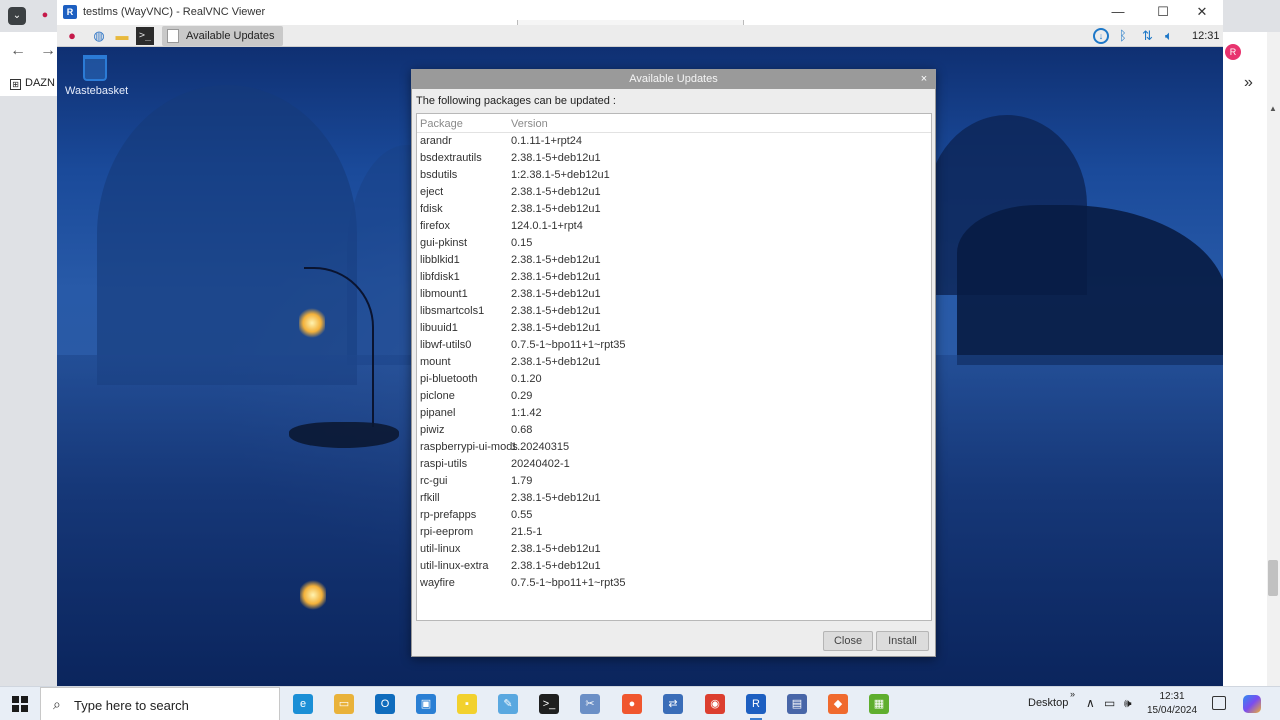  I want to click on remote-clock: 12:31, so click(1206, 36).